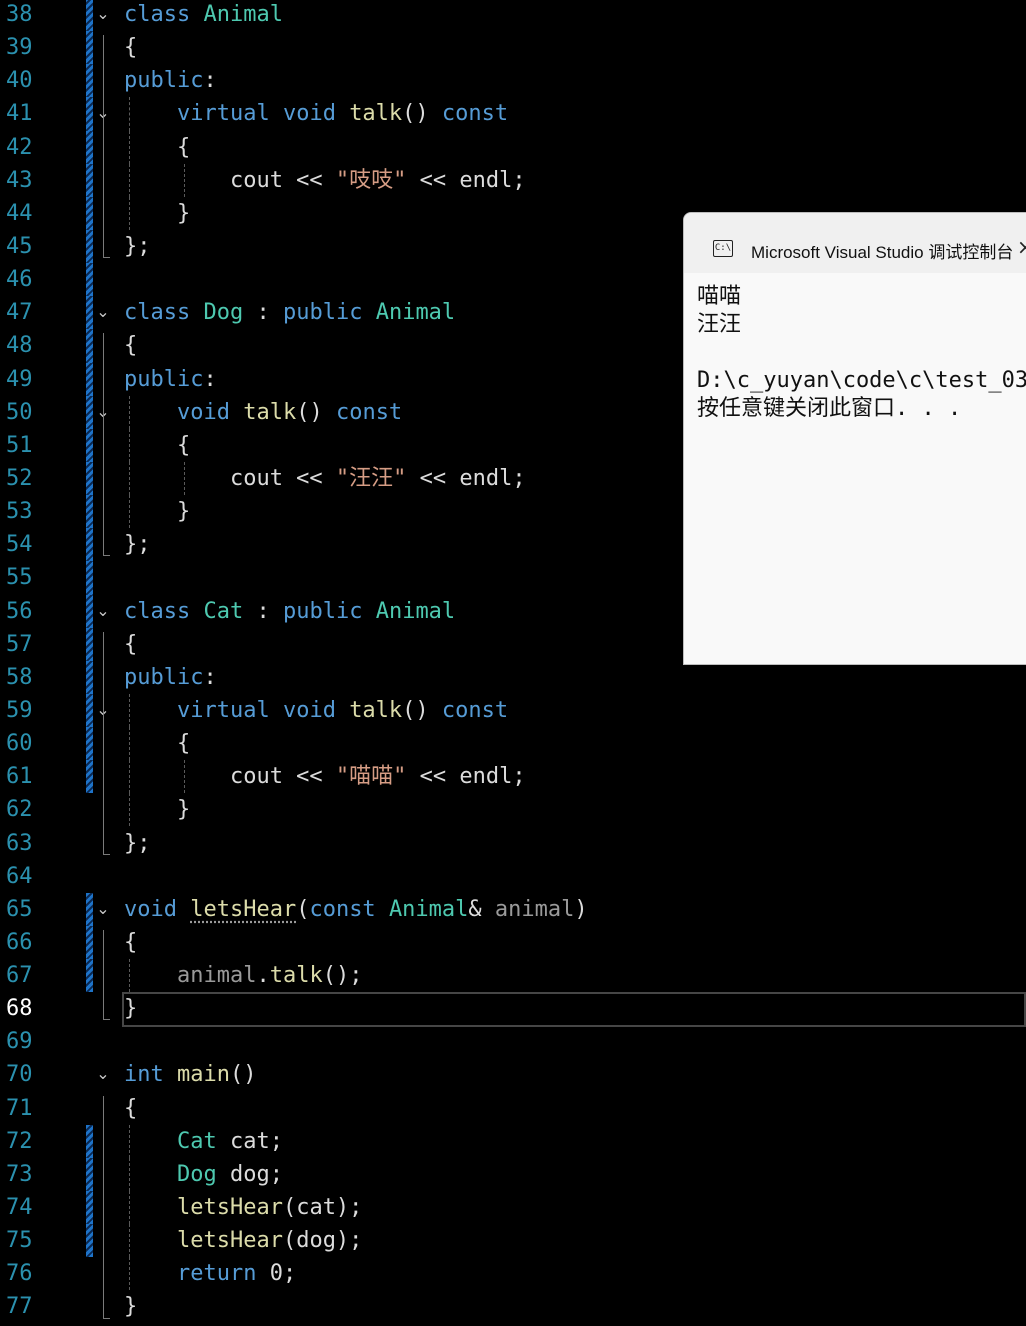 This screenshot has height=1326, width=1026. Describe the element at coordinates (164, 677) in the screenshot. I see `code-token: public` at that location.